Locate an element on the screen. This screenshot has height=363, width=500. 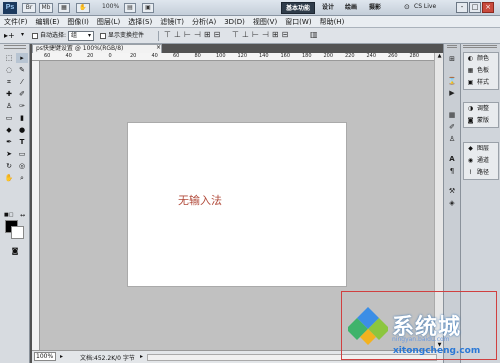
type-tool-icon: T is located at coordinates (22, 142).